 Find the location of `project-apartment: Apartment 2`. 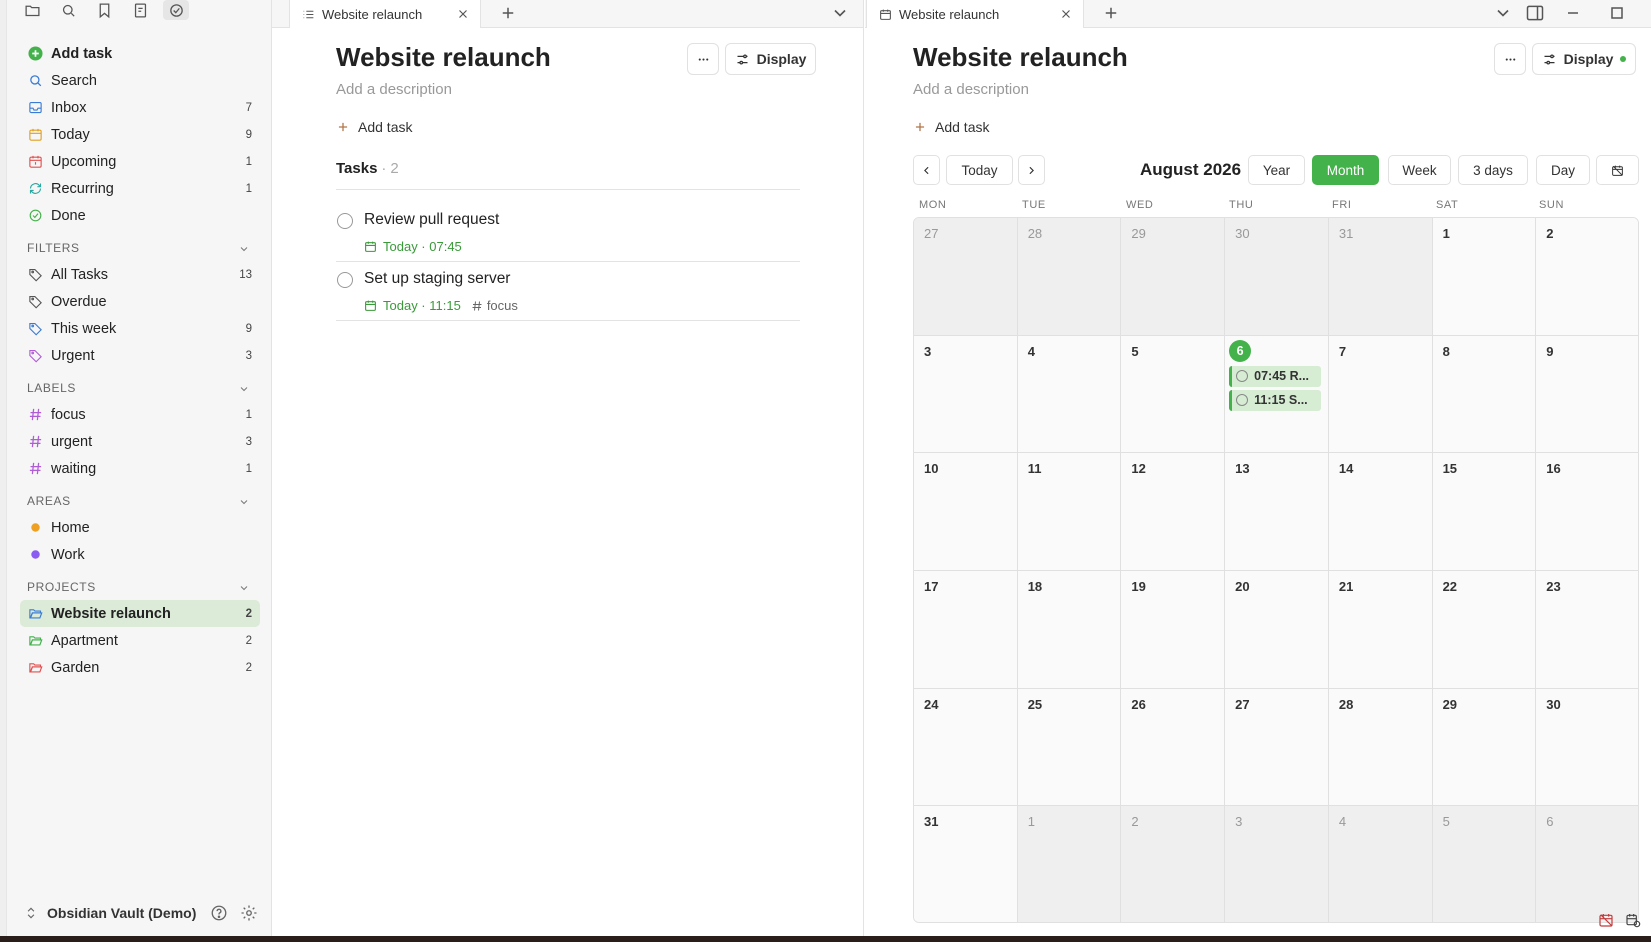

project-apartment: Apartment 2 is located at coordinates (140, 640).